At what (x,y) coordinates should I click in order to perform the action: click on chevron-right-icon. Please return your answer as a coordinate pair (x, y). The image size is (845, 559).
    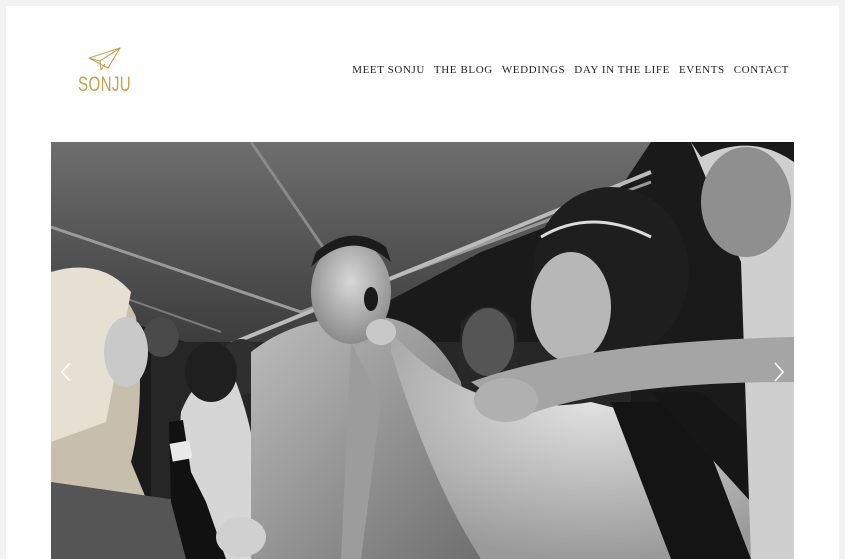
    Looking at the image, I should click on (779, 372).